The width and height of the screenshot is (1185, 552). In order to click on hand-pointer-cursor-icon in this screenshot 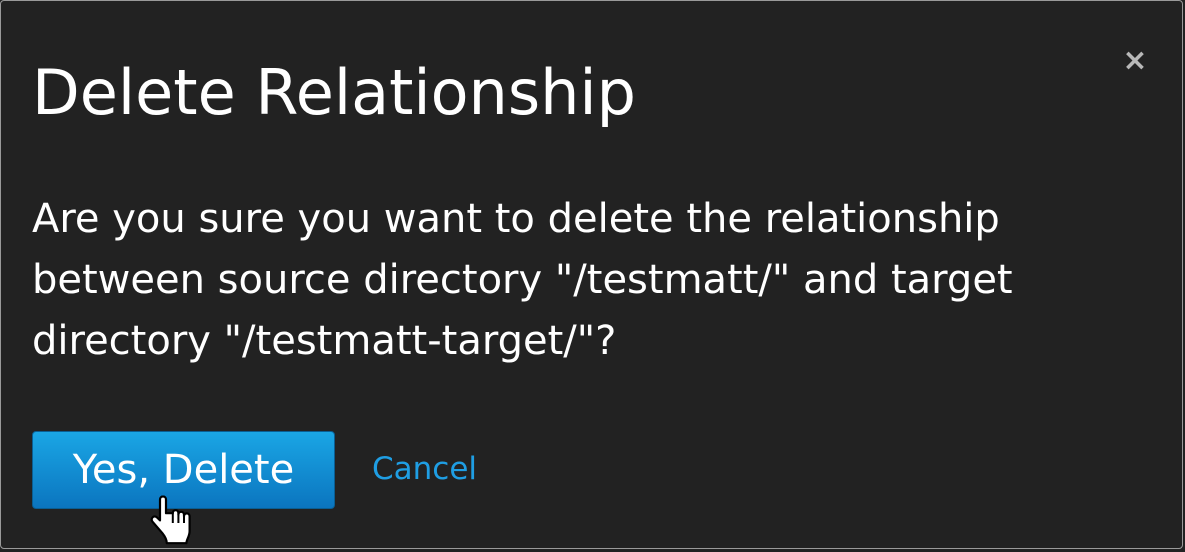, I will do `click(170, 520)`.